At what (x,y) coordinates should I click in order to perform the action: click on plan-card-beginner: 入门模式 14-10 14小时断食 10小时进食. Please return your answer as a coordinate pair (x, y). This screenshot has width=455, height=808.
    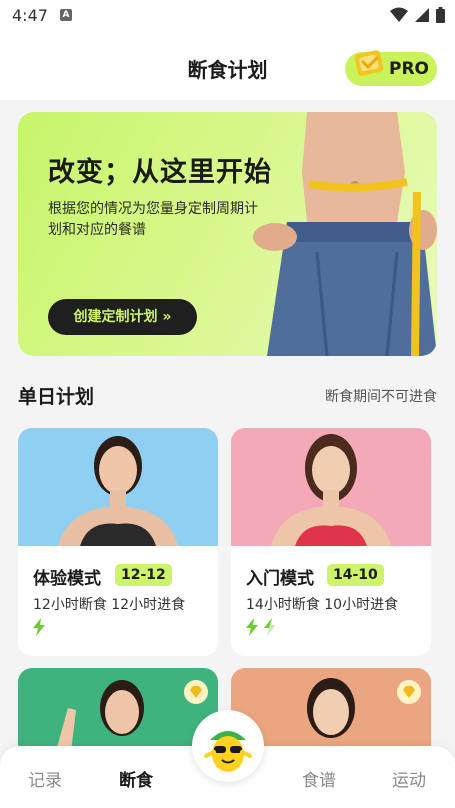
    Looking at the image, I should click on (331, 542).